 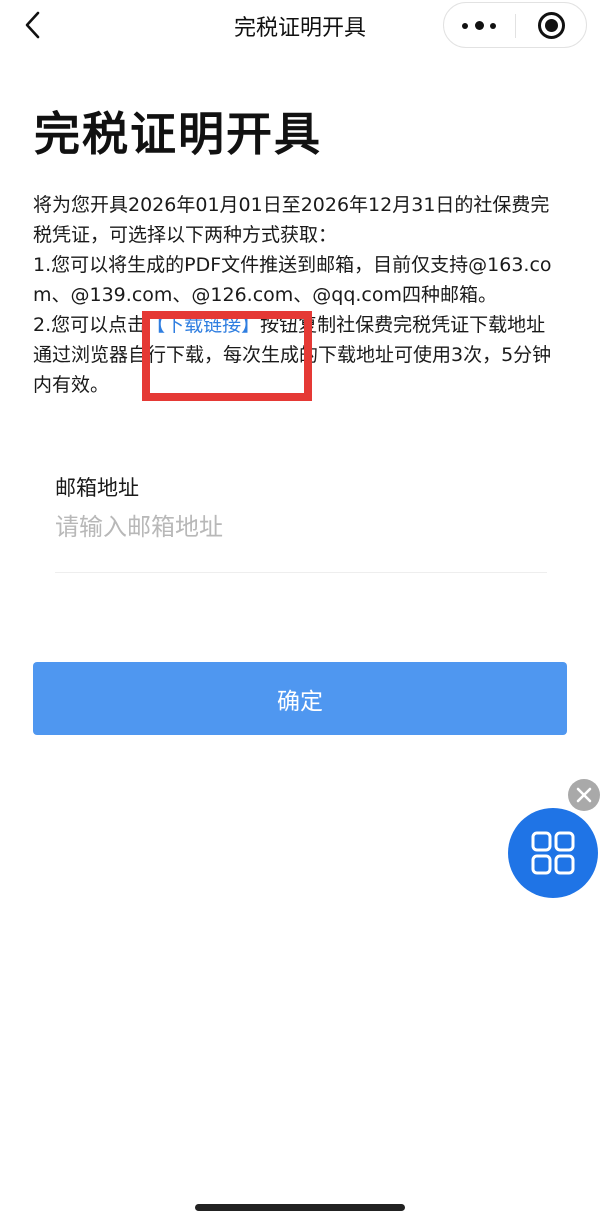 I want to click on target-close-icon, so click(x=551, y=25).